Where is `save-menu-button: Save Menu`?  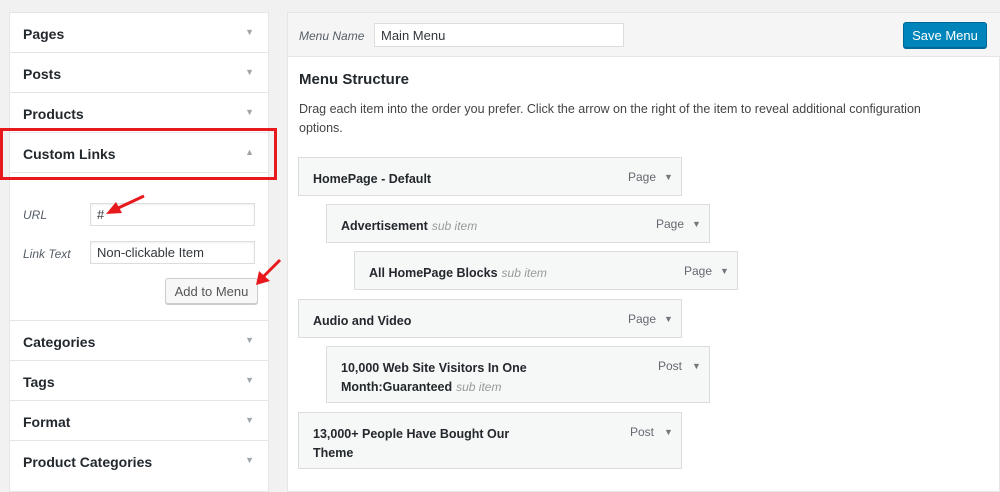
save-menu-button: Save Menu is located at coordinates (945, 35).